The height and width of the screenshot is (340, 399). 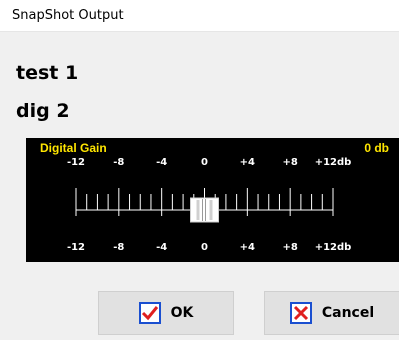 What do you see at coordinates (209, 162) in the screenshot?
I see `scale-labels-top: -12 -8 -4 0 +4 +8 +12db` at bounding box center [209, 162].